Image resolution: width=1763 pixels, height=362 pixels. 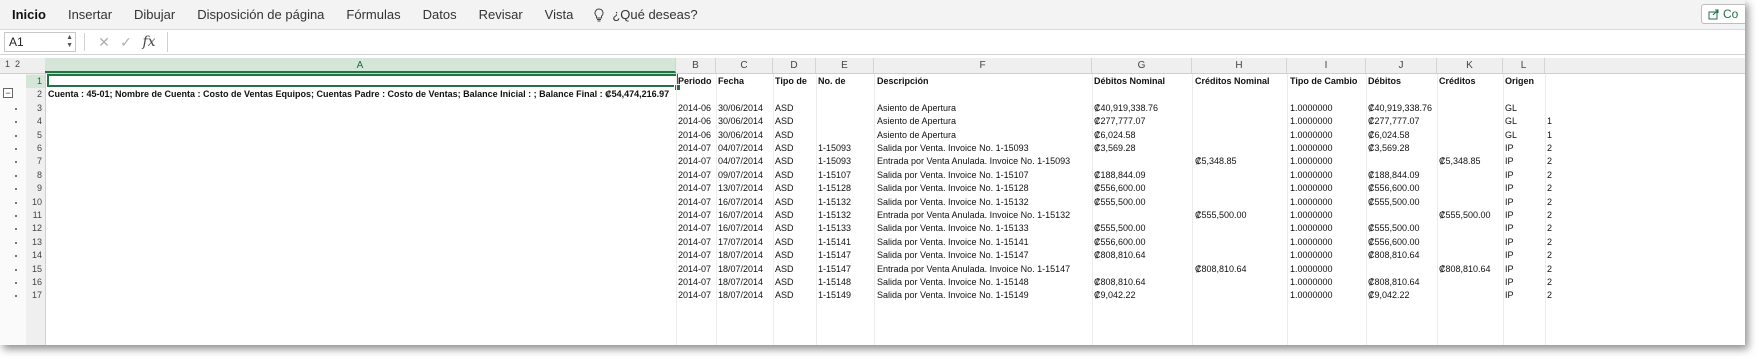 I want to click on cell-m: 1, so click(x=1549, y=135).